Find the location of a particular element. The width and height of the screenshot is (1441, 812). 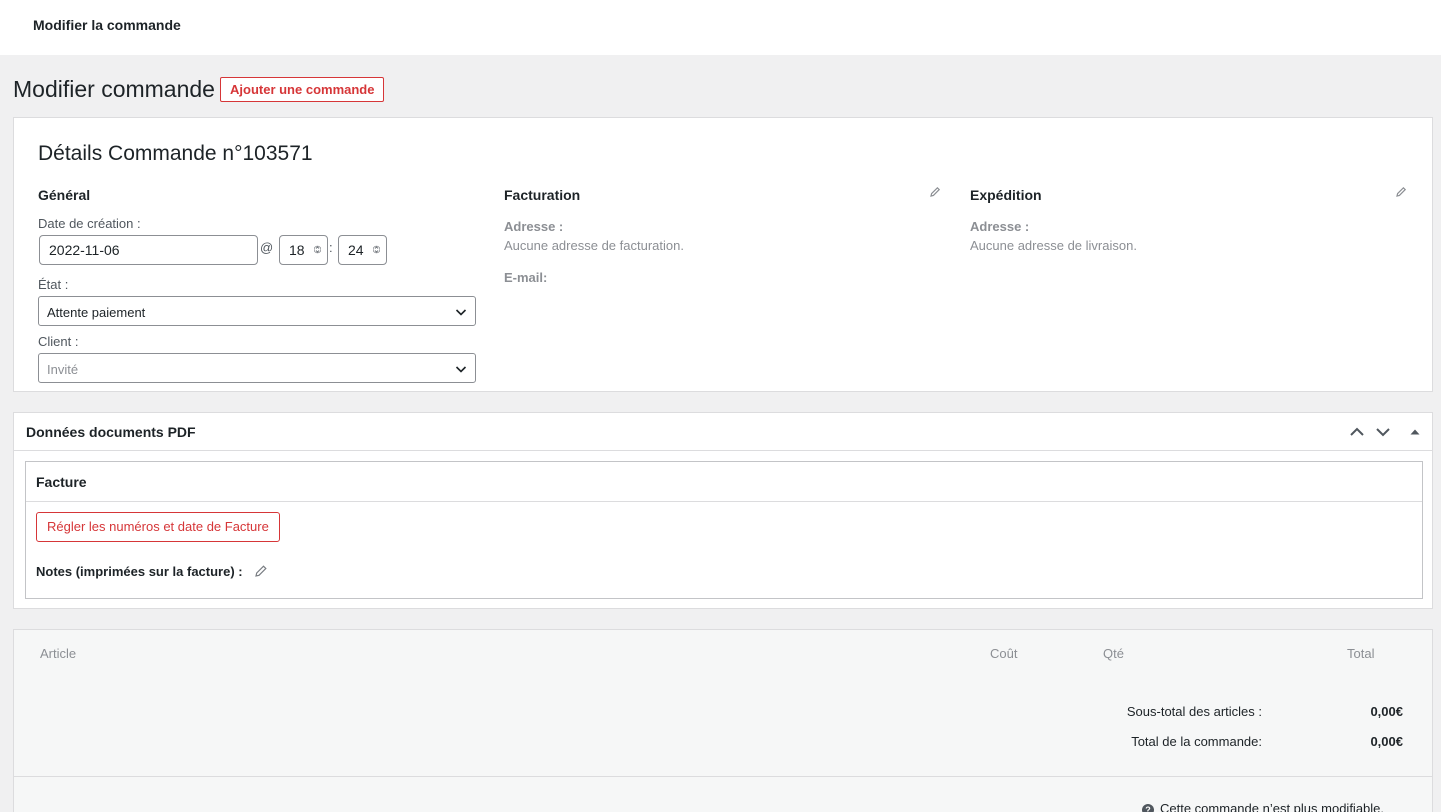

general-heading: Général is located at coordinates (64, 195).